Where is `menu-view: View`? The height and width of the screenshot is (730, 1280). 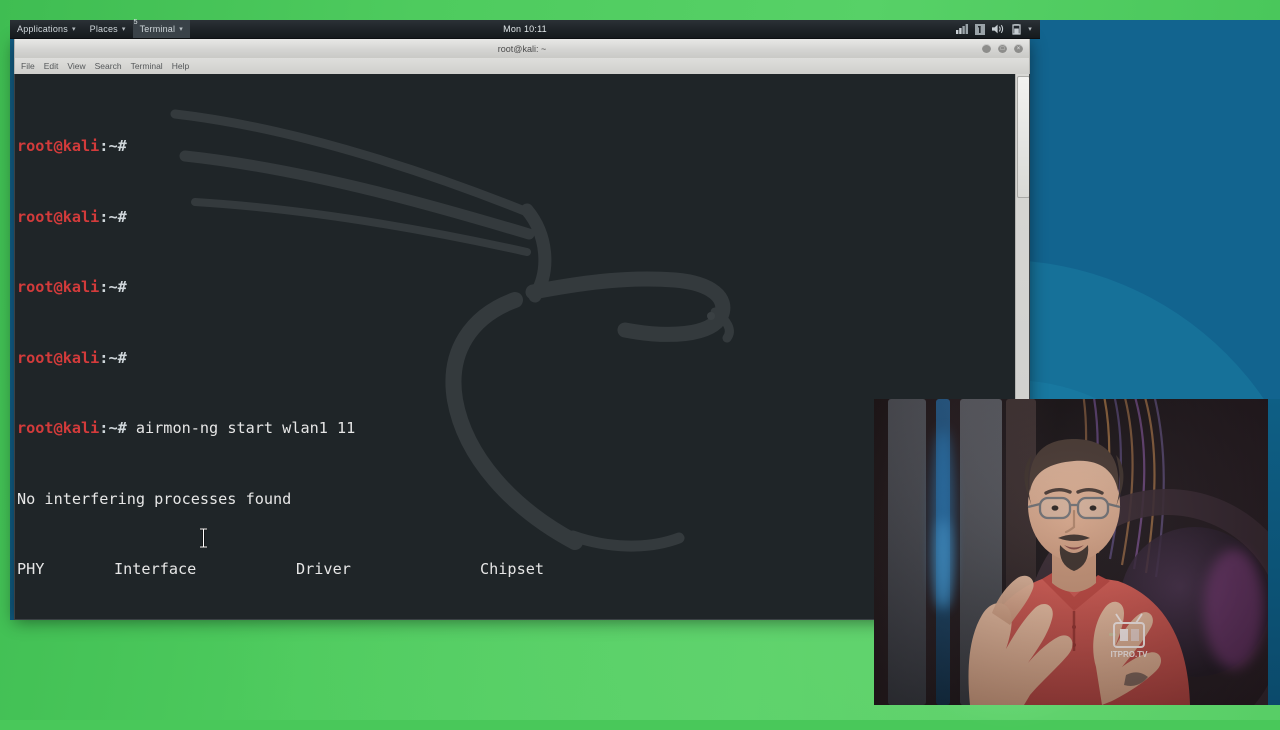
menu-view: View is located at coordinates (76, 66).